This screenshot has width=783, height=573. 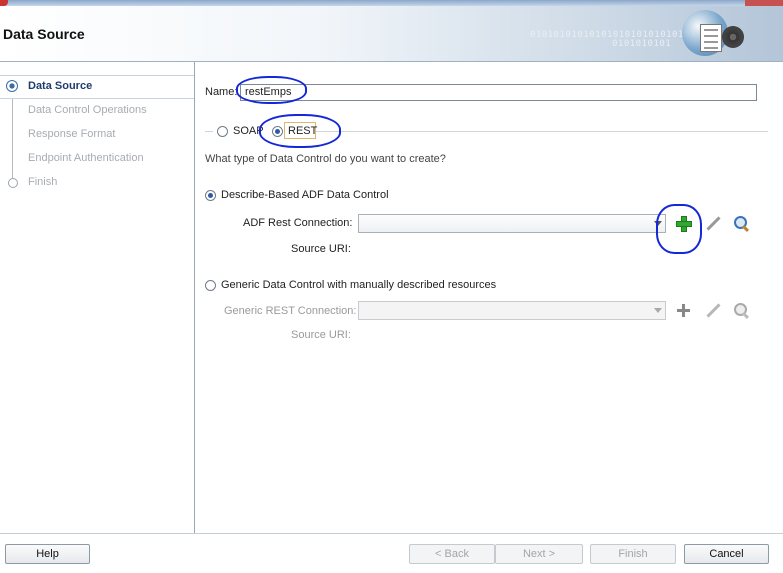 I want to click on back-button: < Back, so click(x=452, y=554).